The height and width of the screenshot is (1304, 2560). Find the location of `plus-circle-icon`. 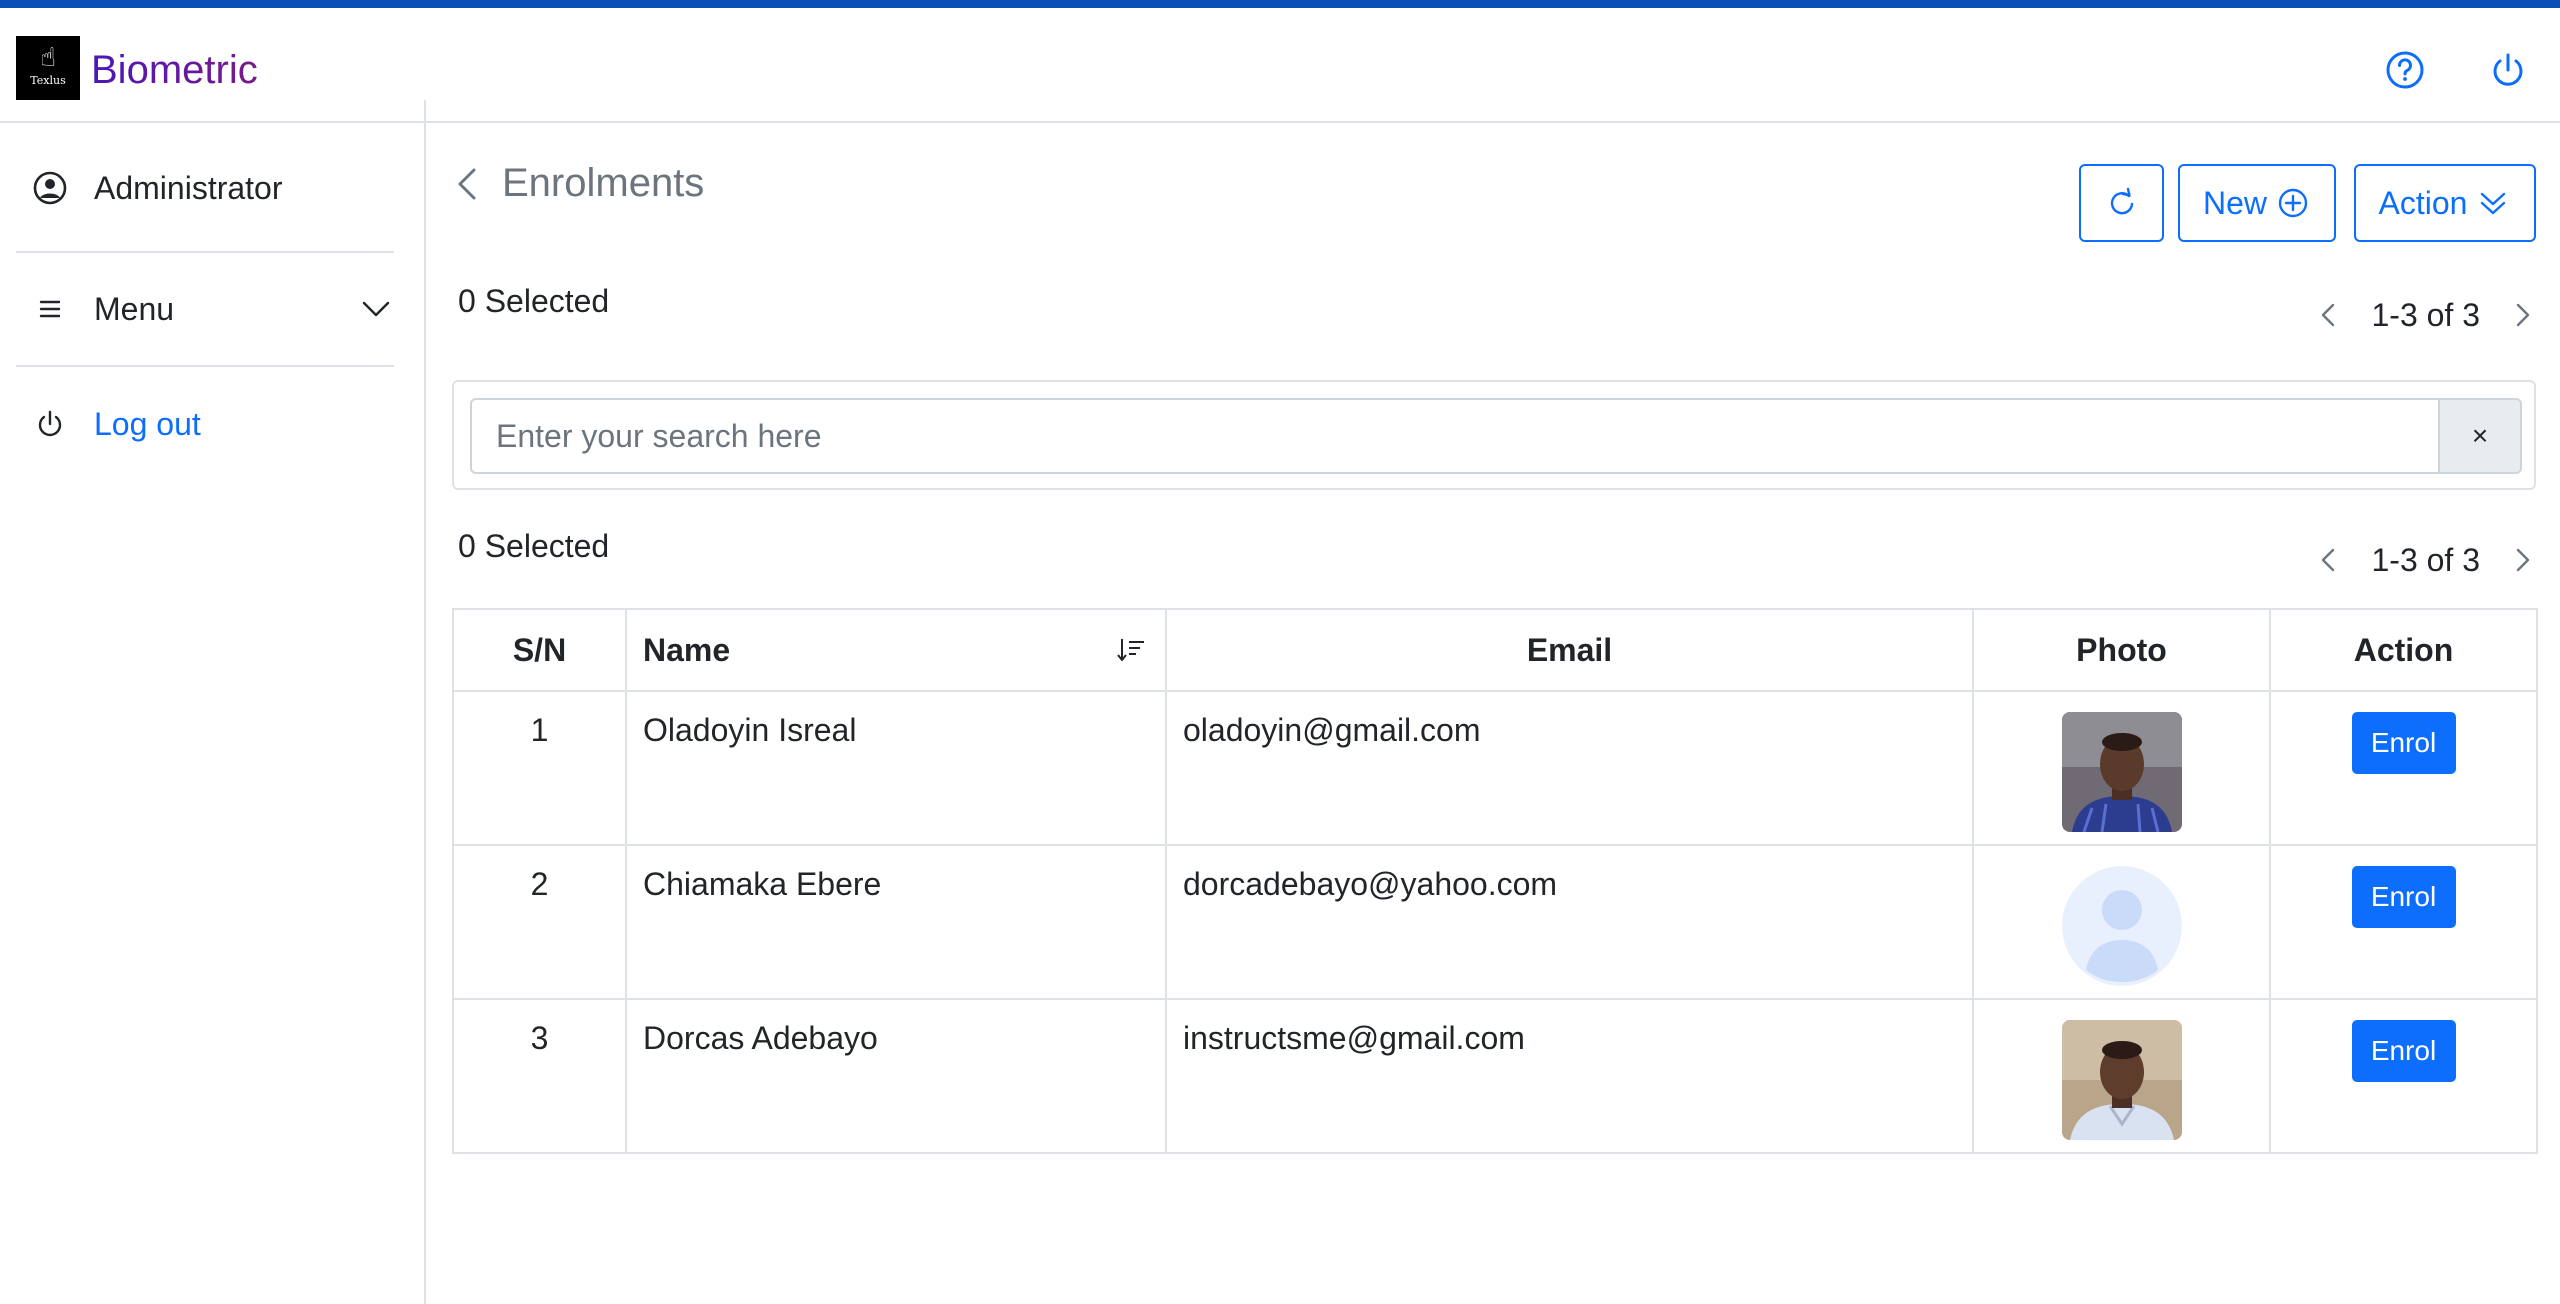

plus-circle-icon is located at coordinates (2293, 203).